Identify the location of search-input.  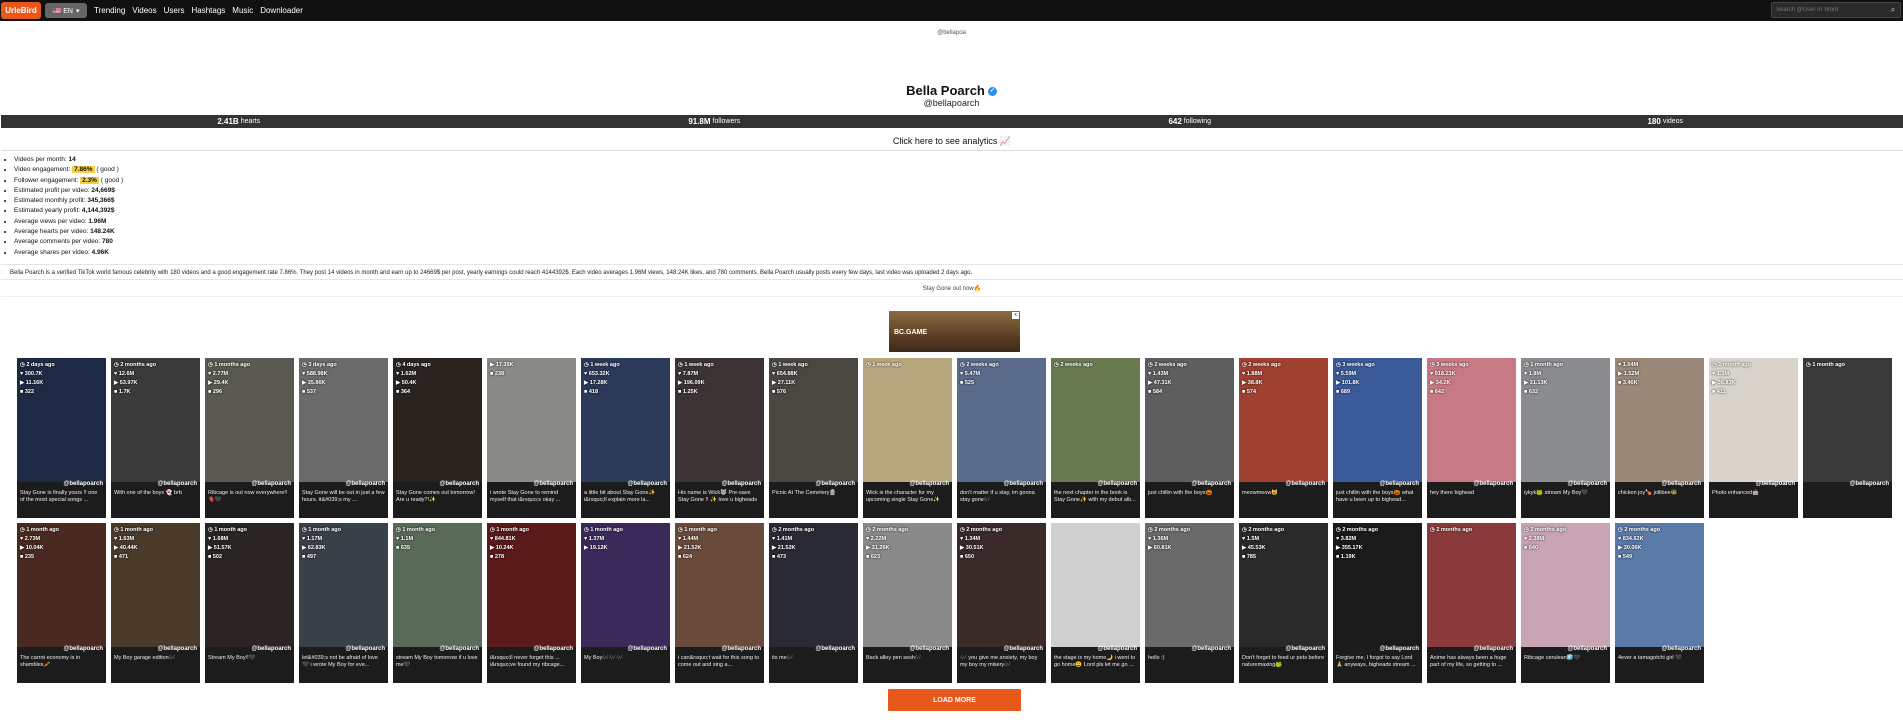
(1829, 10).